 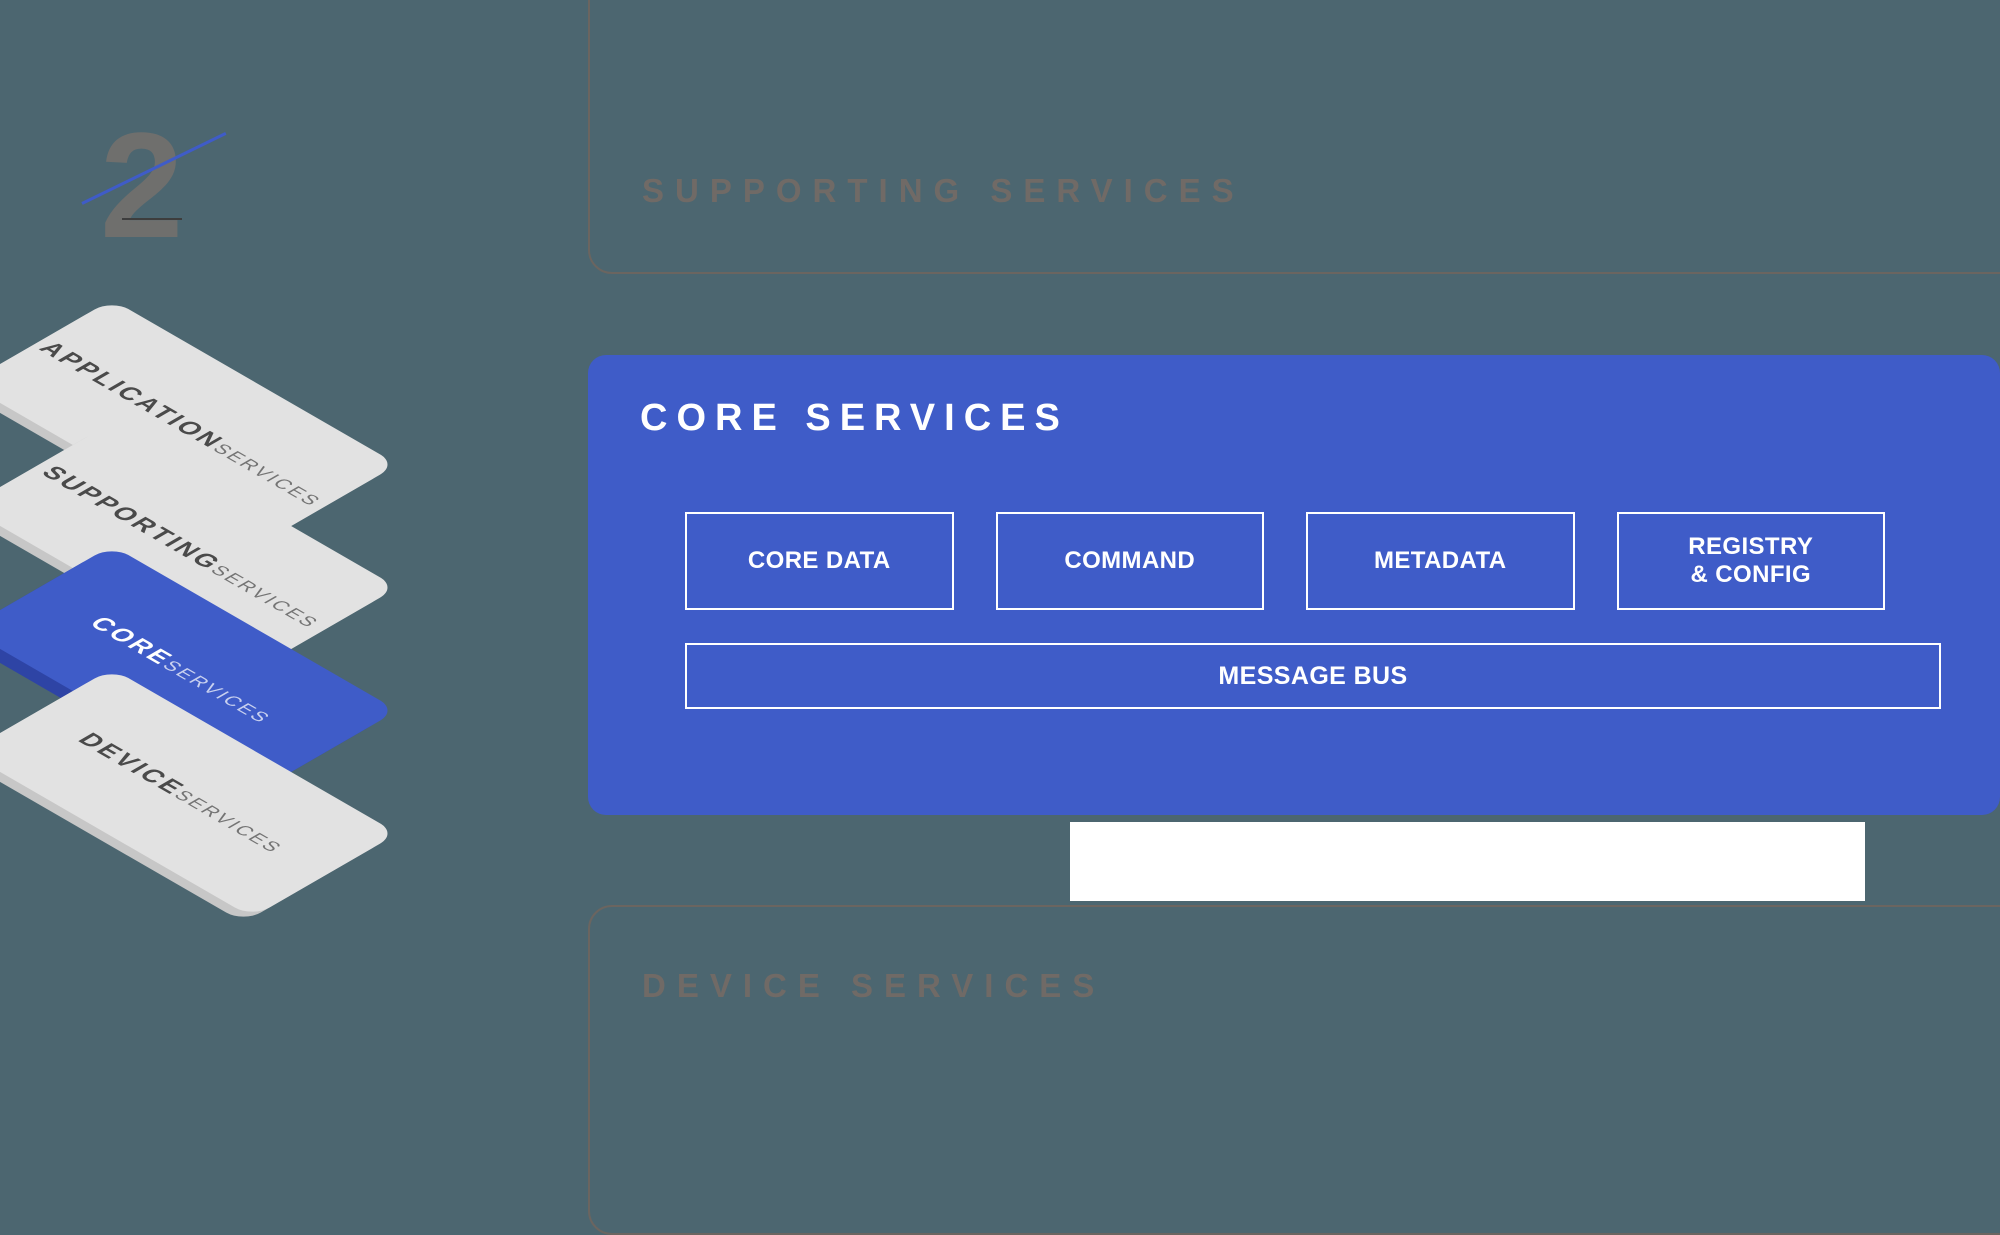 What do you see at coordinates (943, 190) in the screenshot?
I see `supporting-services-title: SUPPORTING SERVICES` at bounding box center [943, 190].